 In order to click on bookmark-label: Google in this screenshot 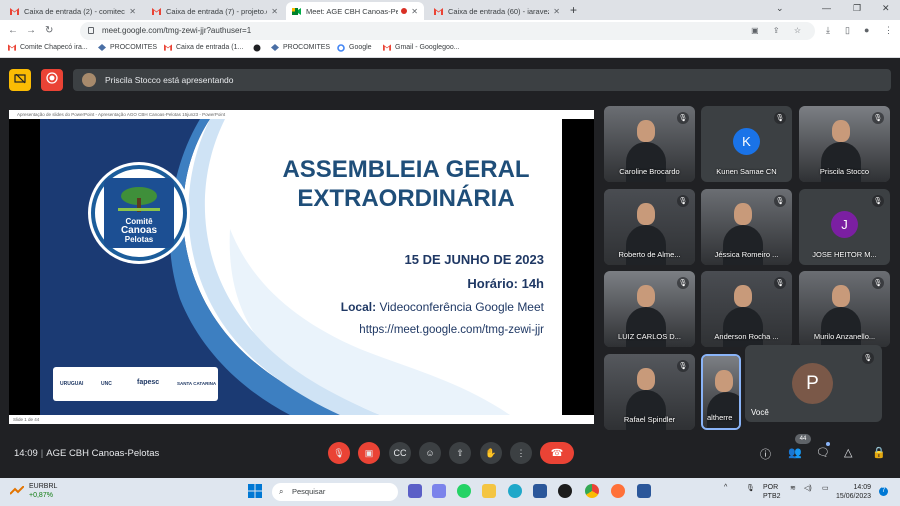, I will do `click(360, 47)`.